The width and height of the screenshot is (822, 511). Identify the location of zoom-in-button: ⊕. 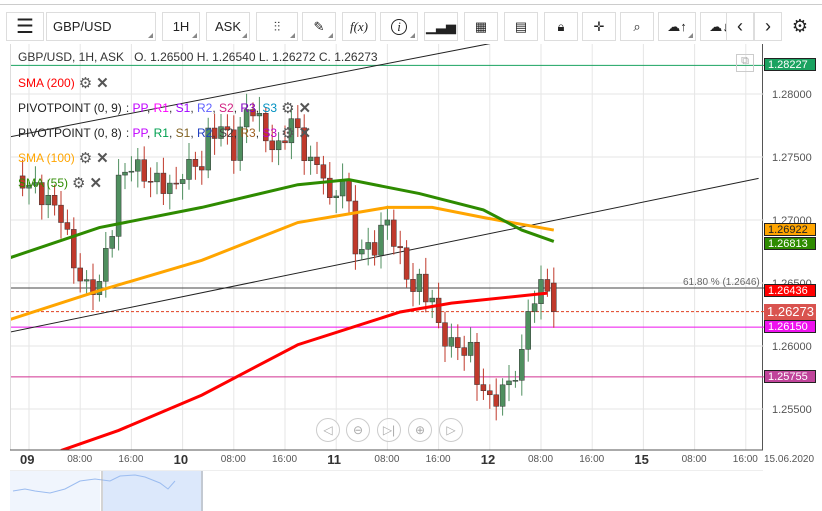
(420, 430).